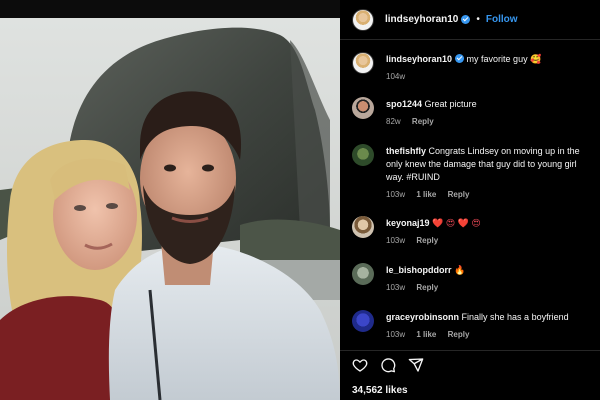  I want to click on likes-count: 34,562 likes, so click(380, 390).